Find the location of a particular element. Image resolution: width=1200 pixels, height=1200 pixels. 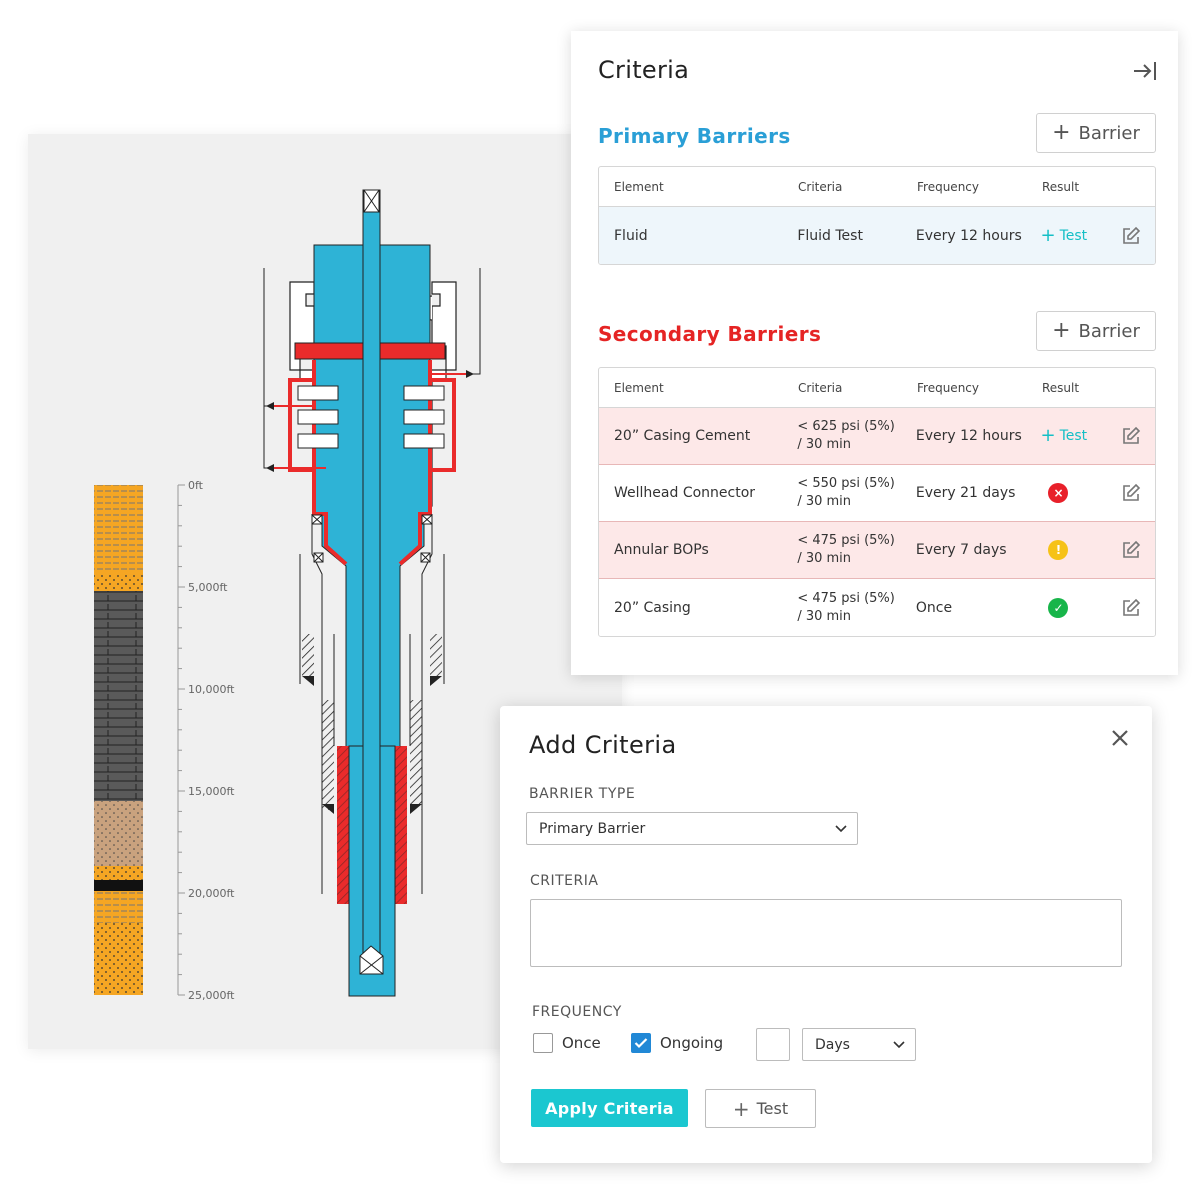

barrier-type-select: Primary Barrier is located at coordinates (692, 828).